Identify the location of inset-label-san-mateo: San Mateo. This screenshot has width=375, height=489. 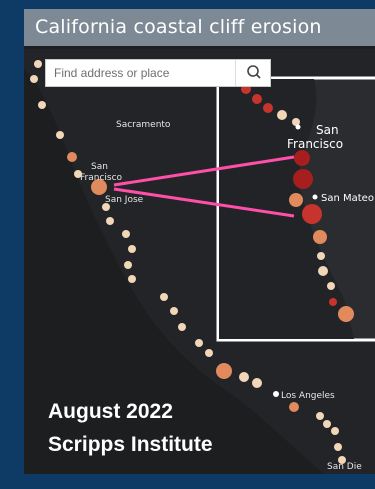
(347, 198).